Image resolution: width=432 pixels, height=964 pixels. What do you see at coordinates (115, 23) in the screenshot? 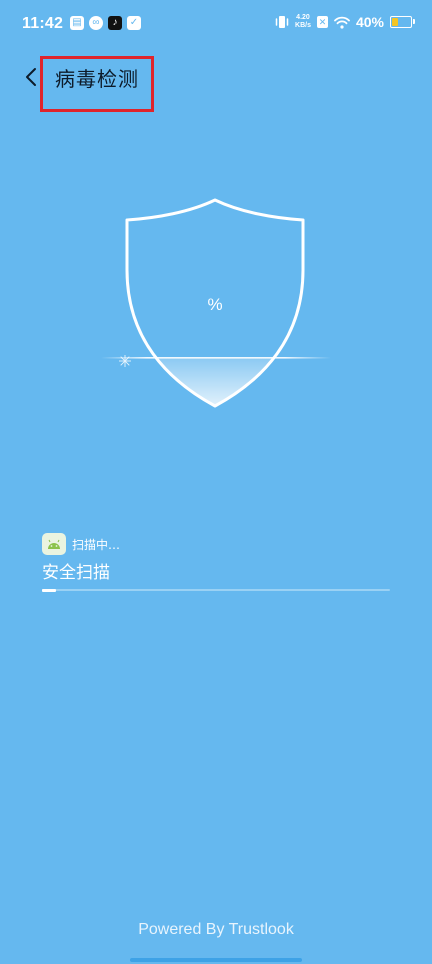
I see `tiktok-icon: ♪` at bounding box center [115, 23].